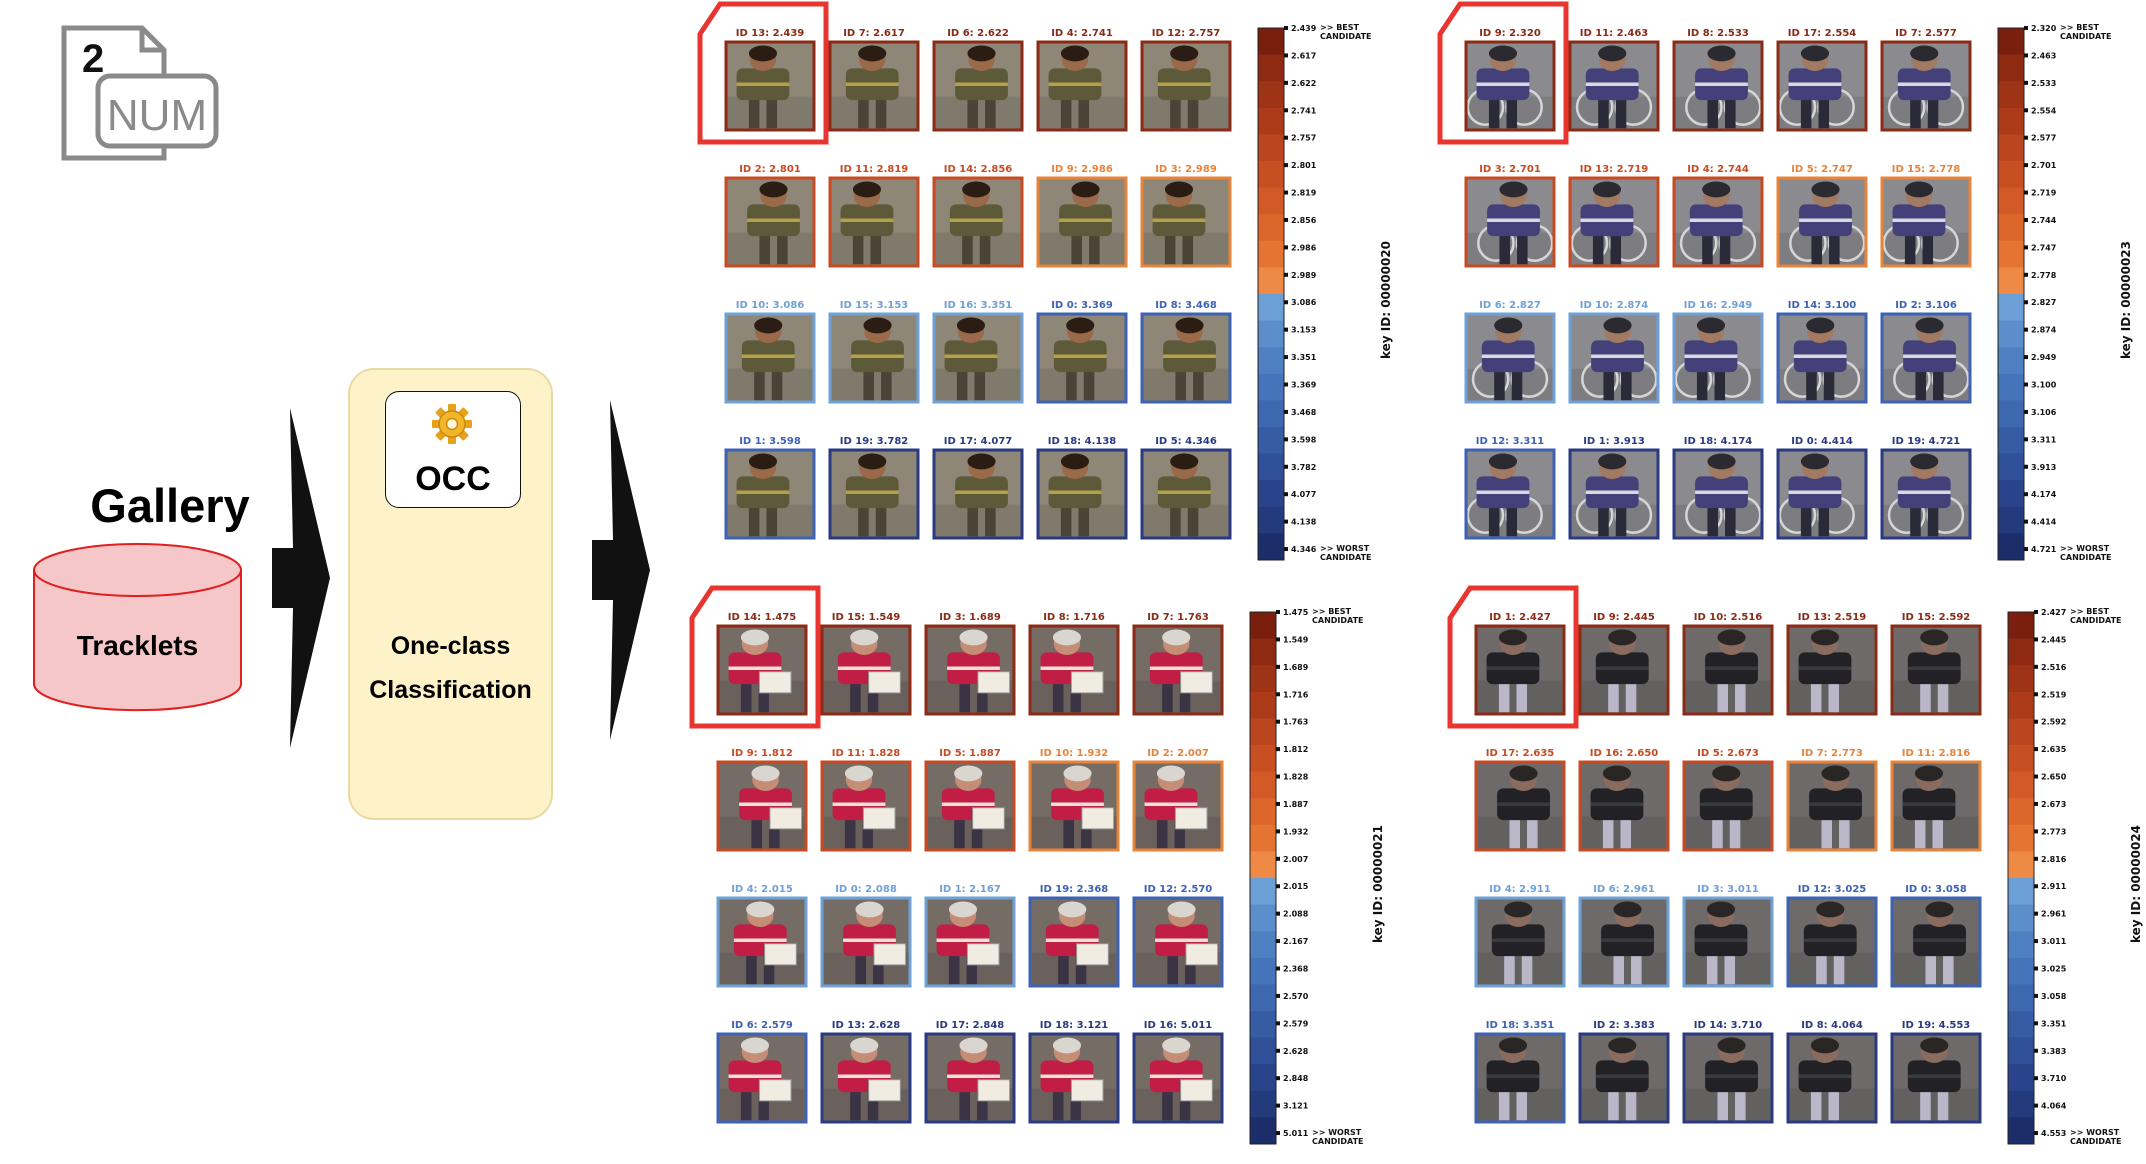  I want to click on colorbar-tick: 3.383, so click(2053, 1051).